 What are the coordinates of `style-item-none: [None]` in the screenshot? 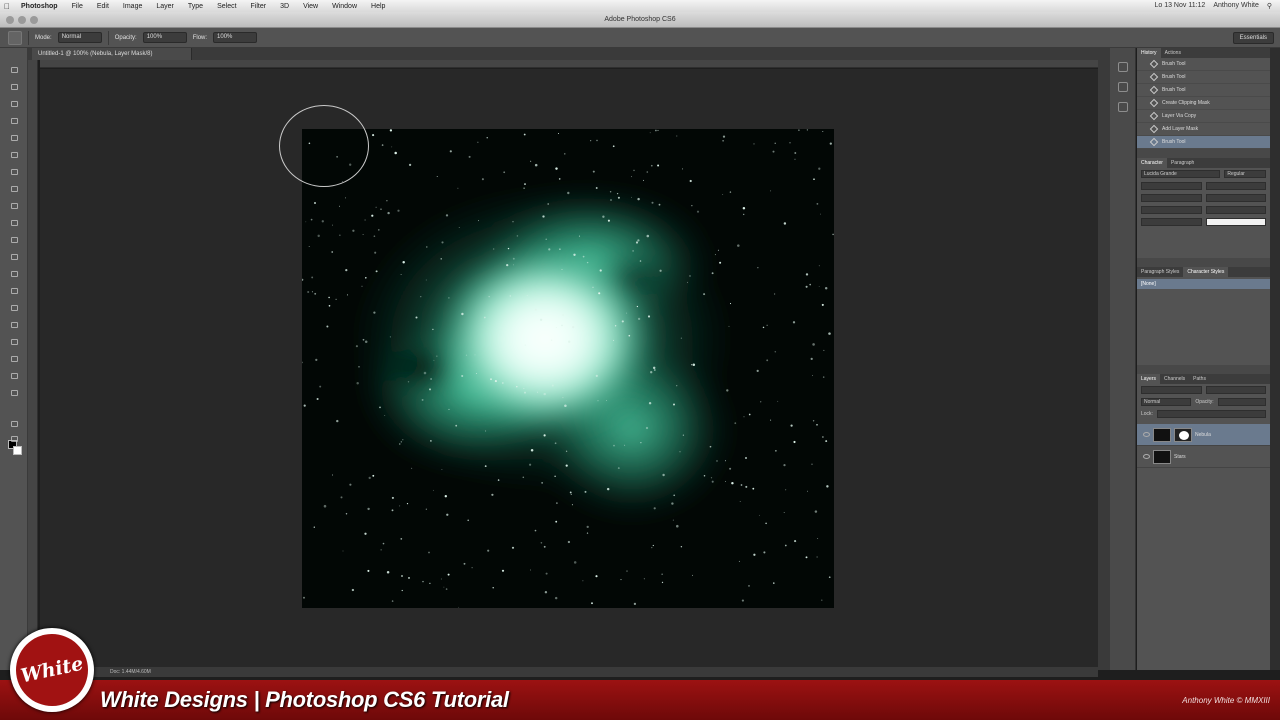 It's located at (1203, 284).